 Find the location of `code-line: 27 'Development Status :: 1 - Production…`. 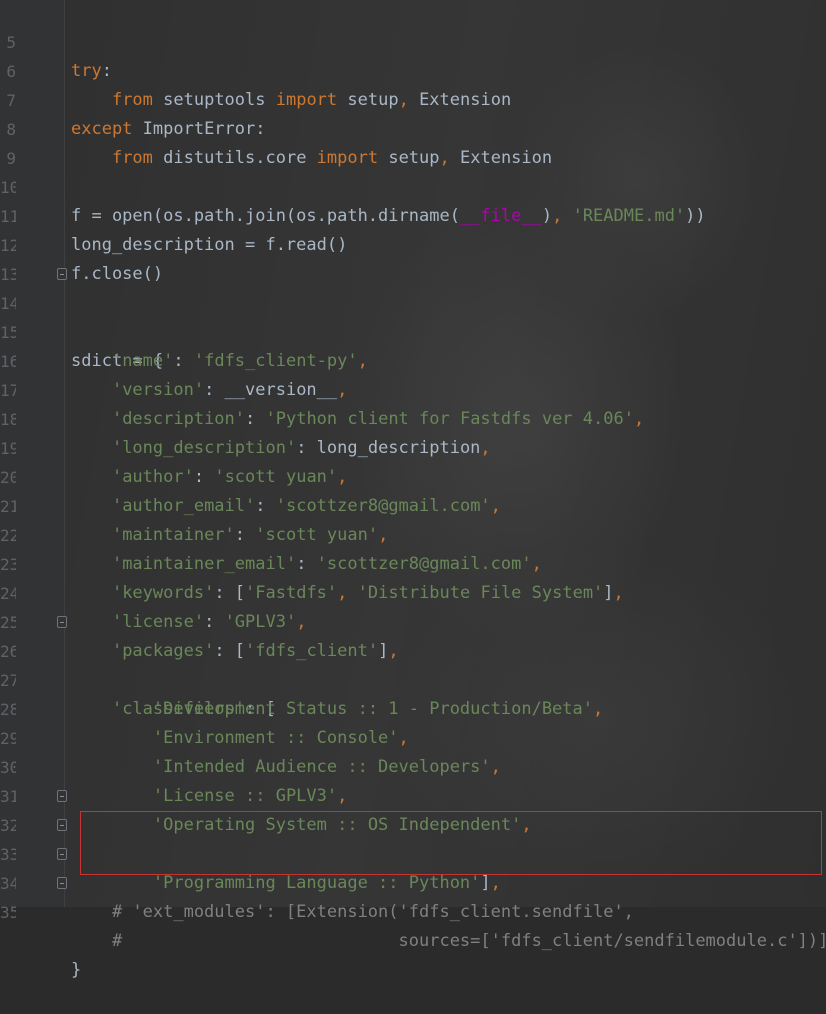

code-line: 27 'Development Status :: 1 - Production… is located at coordinates (413, 678).